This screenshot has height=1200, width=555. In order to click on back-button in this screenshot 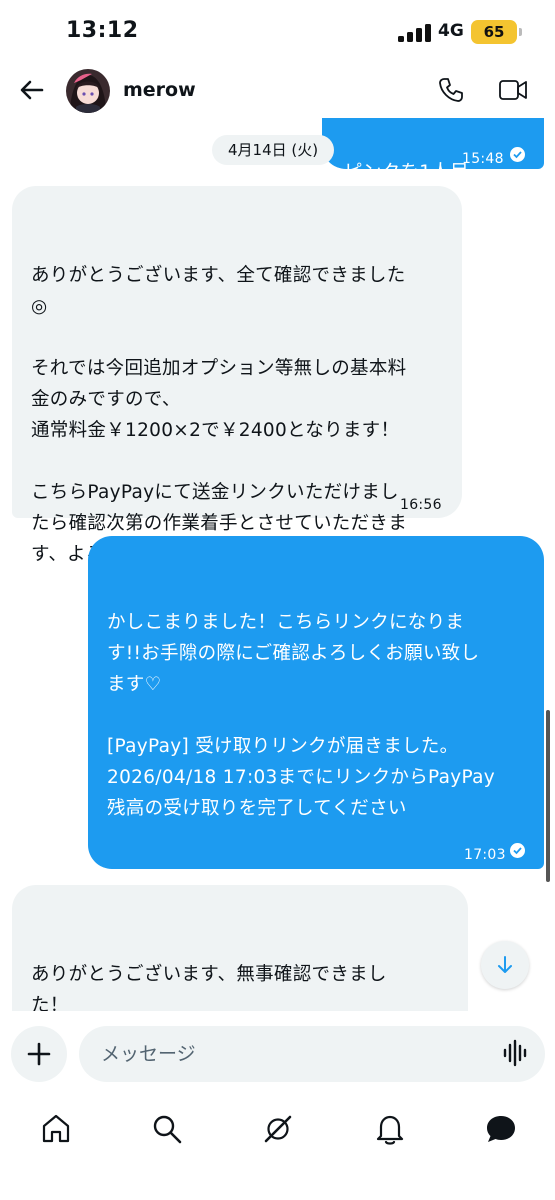, I will do `click(32, 90)`.